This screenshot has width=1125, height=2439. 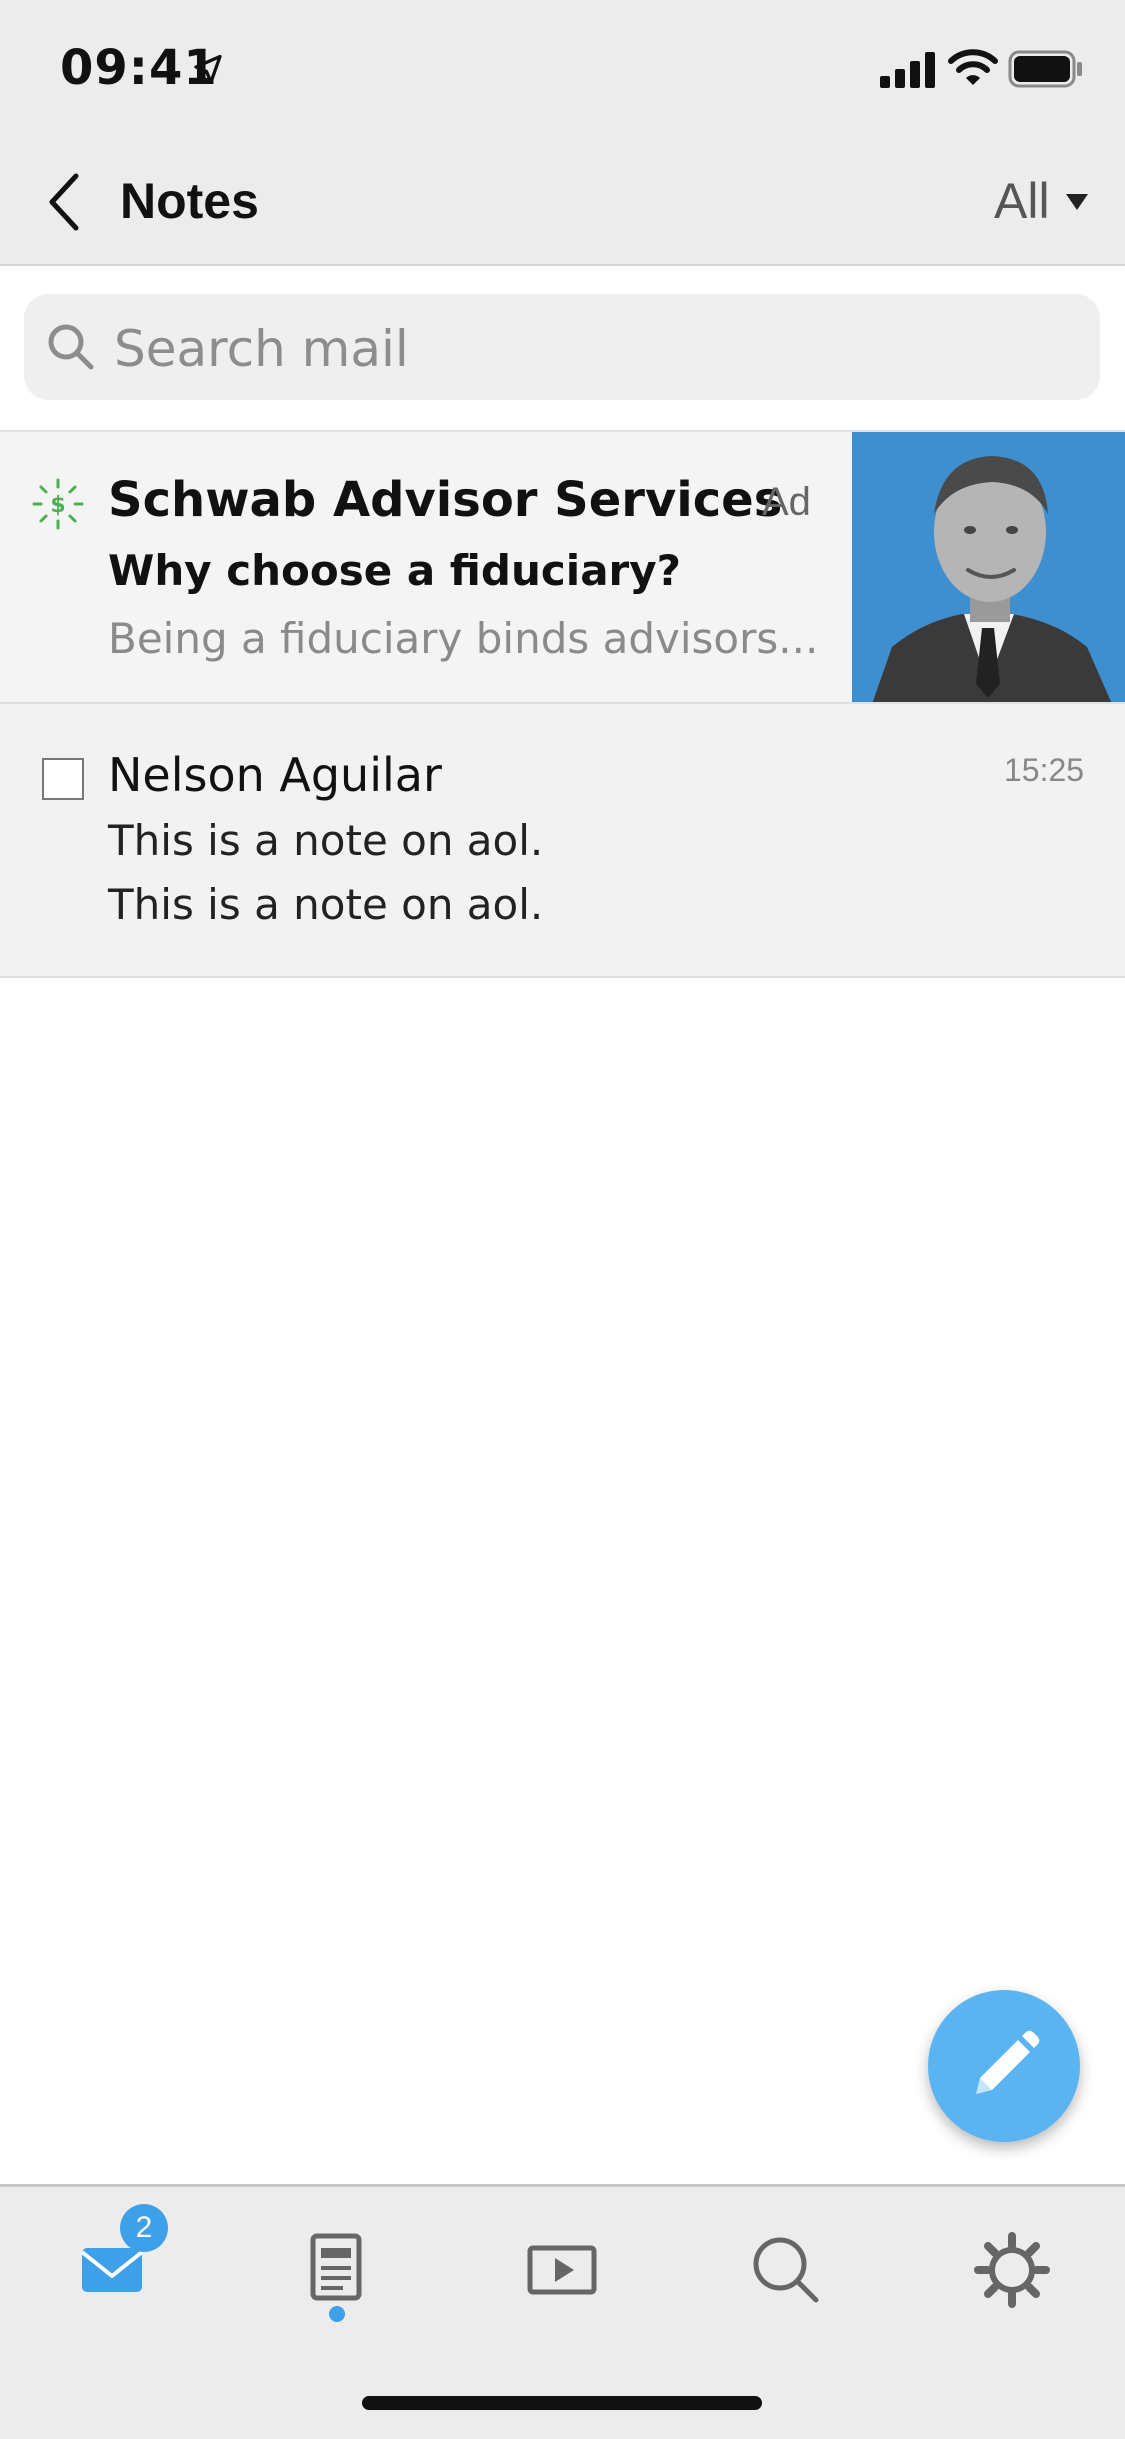 I want to click on note-timestamp: 15:25, so click(x=1044, y=770).